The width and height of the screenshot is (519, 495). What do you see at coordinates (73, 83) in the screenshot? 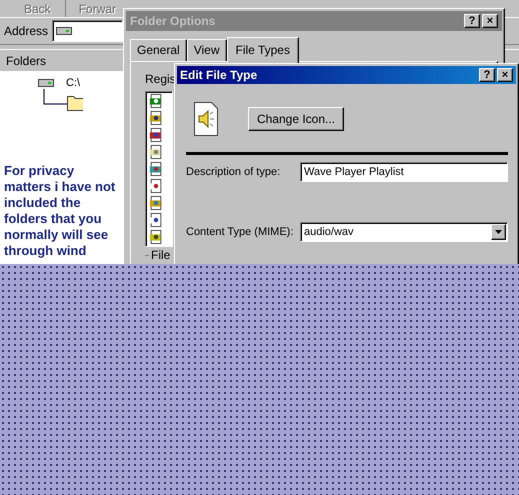
I see `tree-item: C:\` at bounding box center [73, 83].